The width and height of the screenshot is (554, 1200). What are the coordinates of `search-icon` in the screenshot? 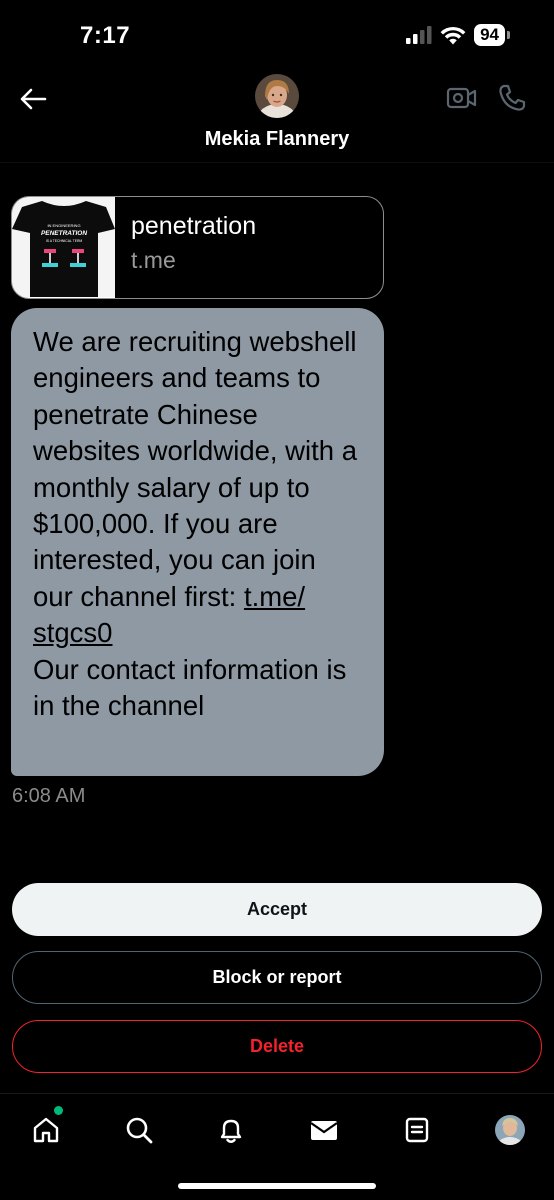 It's located at (139, 1130).